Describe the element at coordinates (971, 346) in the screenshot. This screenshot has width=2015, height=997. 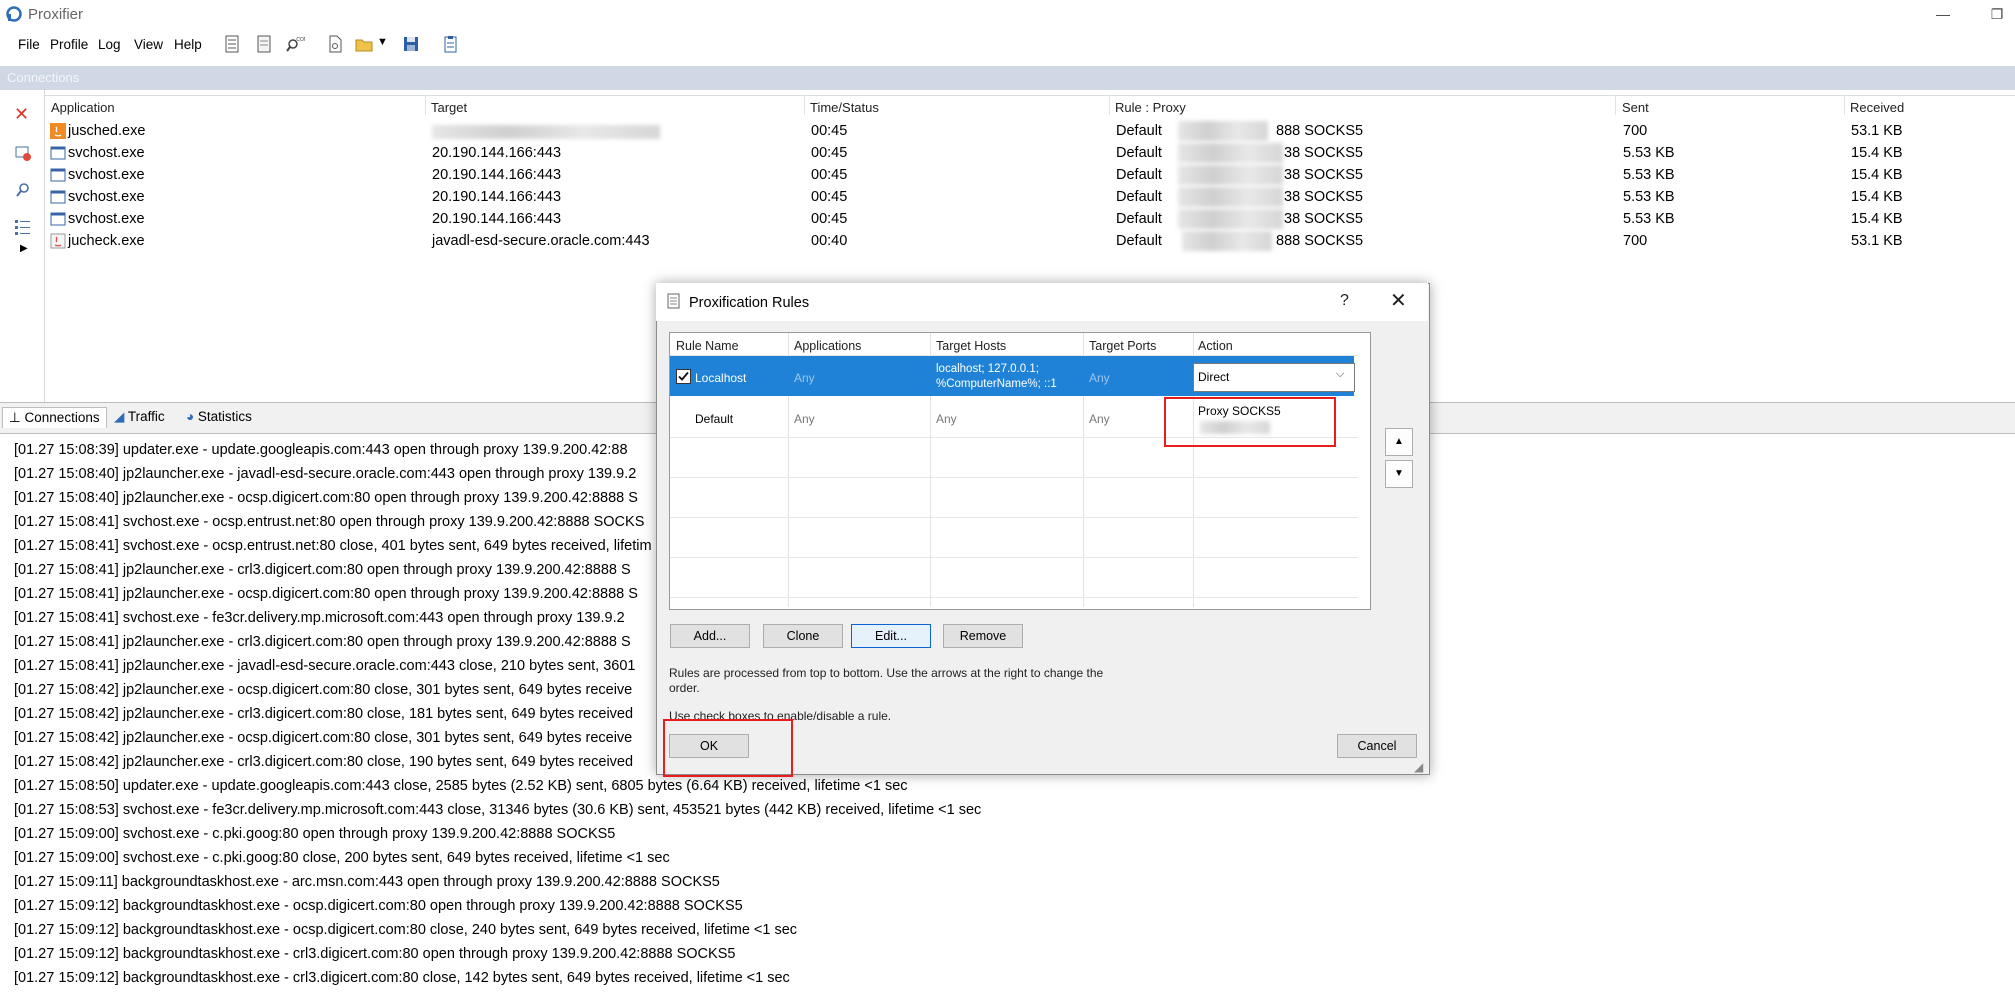
I see `rules-column-target-hosts: Target Hosts` at that location.